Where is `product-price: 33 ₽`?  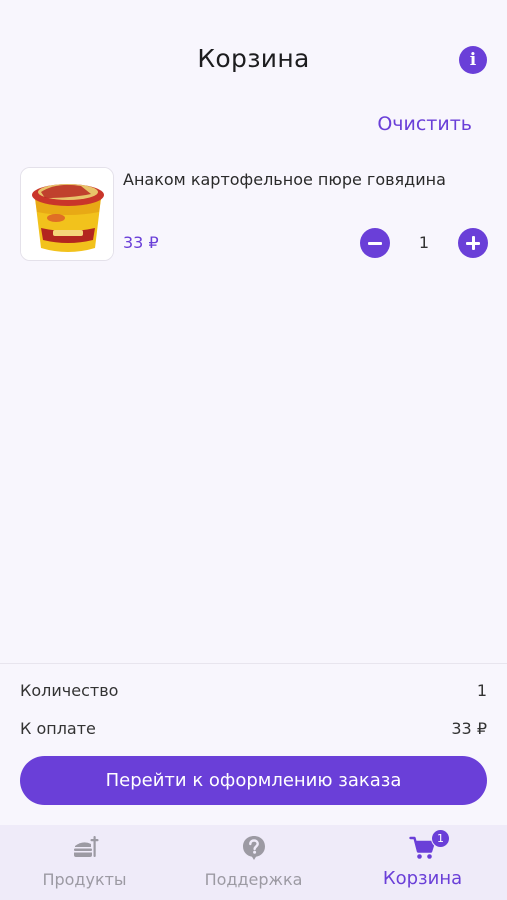
product-price: 33 ₽ is located at coordinates (141, 242).